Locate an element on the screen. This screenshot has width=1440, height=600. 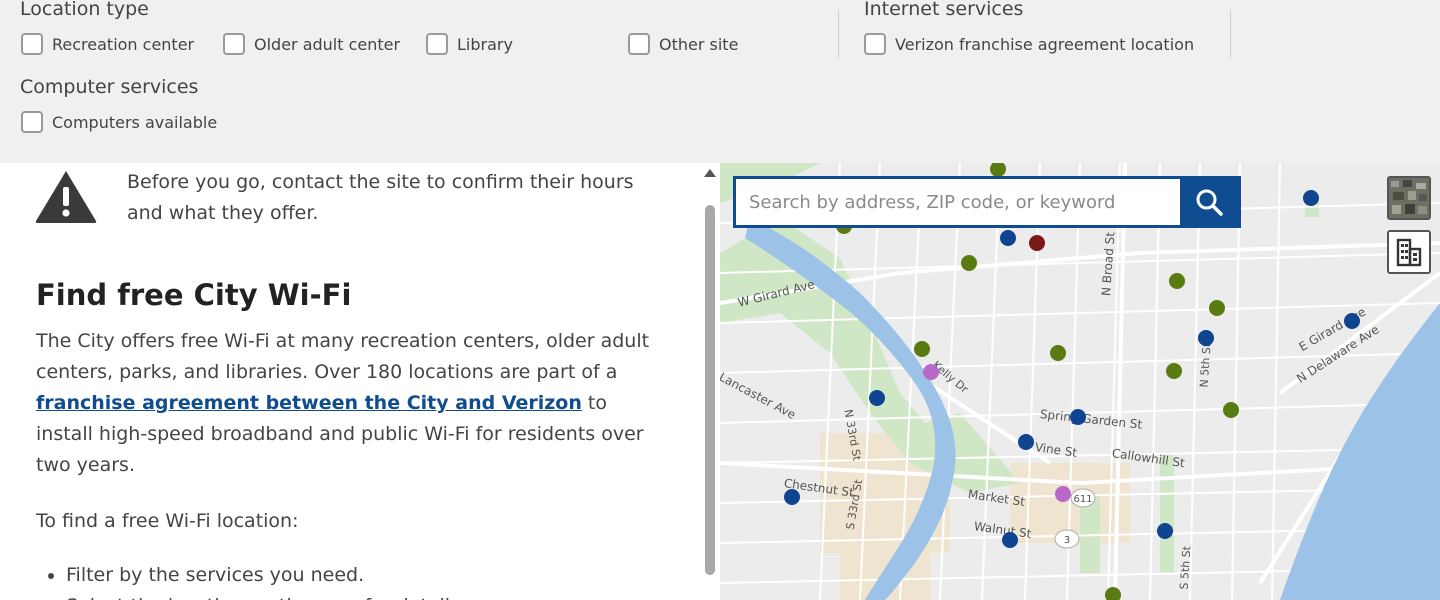
page-heading: Find free City Wi-Fi is located at coordinates (194, 295).